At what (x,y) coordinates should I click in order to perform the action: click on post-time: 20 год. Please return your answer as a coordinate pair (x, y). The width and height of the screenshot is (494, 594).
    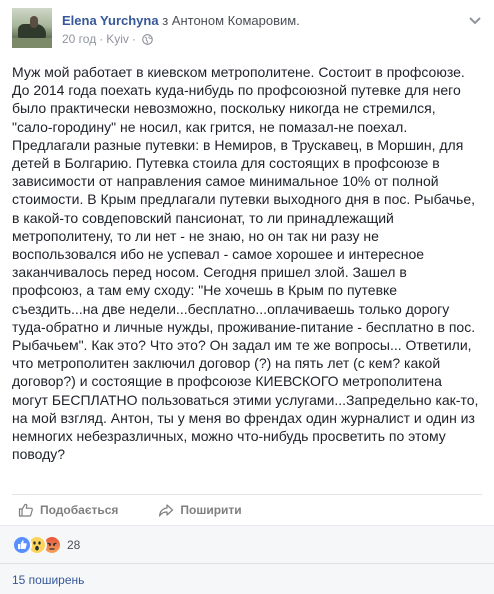
    Looking at the image, I should click on (79, 39).